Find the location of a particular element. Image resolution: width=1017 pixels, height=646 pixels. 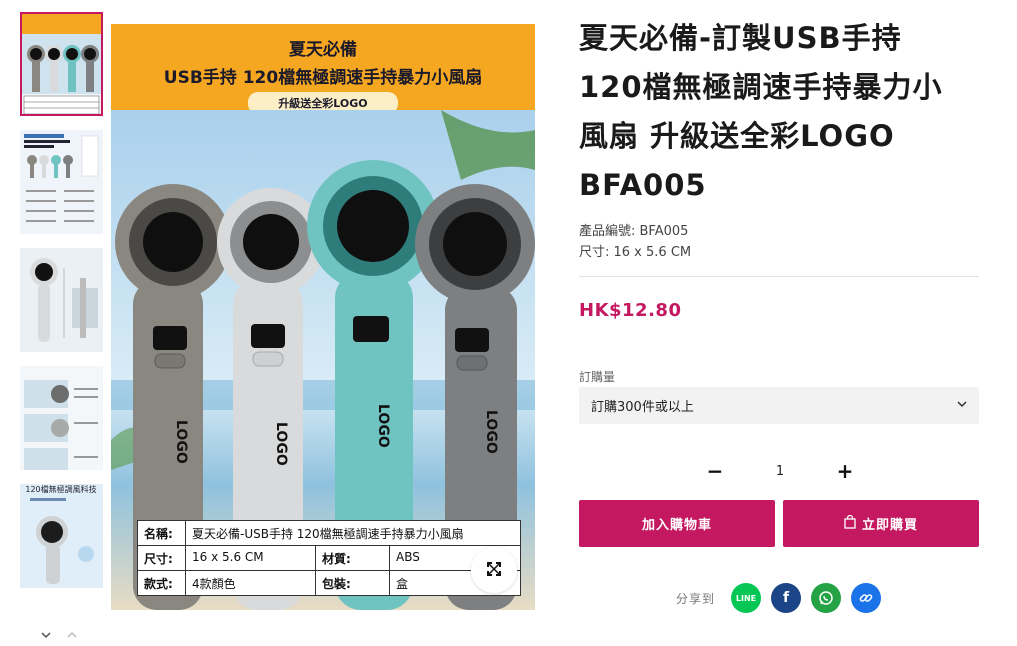

quantity-value: 1 is located at coordinates (780, 471).